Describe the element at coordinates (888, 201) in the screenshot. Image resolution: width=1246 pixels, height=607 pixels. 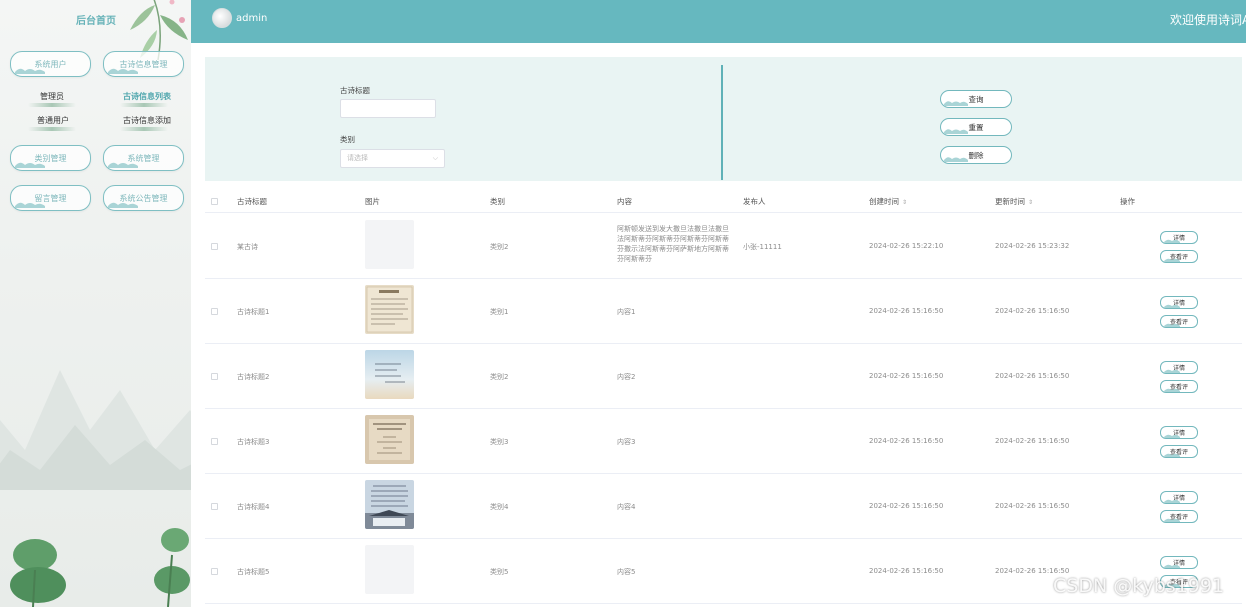
I see `column-created: 创建时间 ⇕` at that location.